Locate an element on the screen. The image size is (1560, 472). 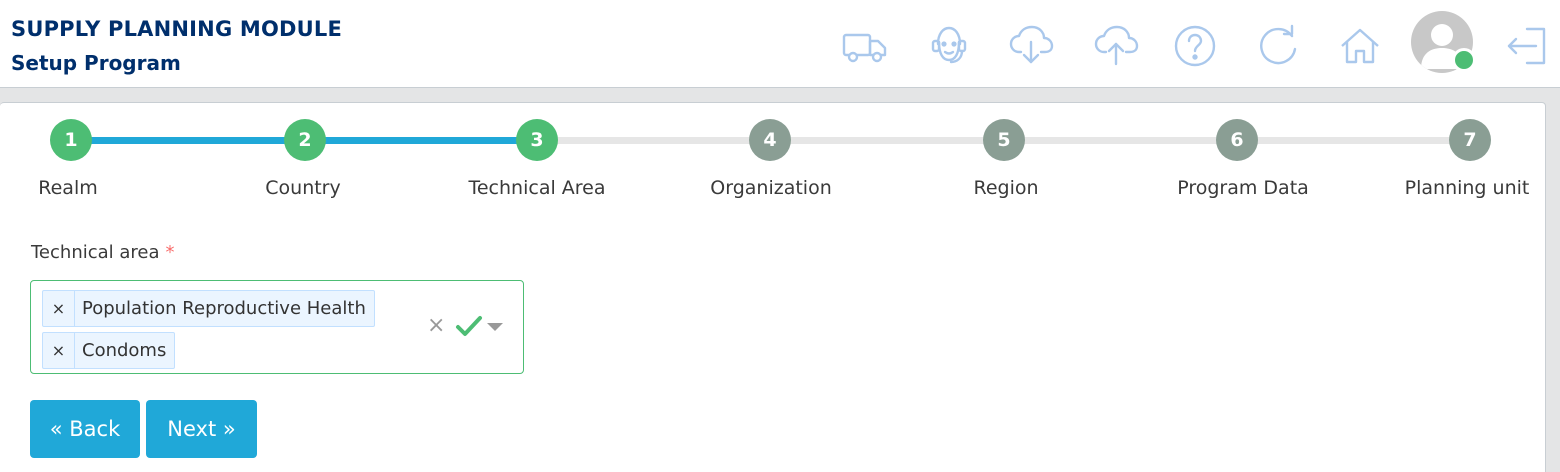
support-agent-icon is located at coordinates (949, 46).